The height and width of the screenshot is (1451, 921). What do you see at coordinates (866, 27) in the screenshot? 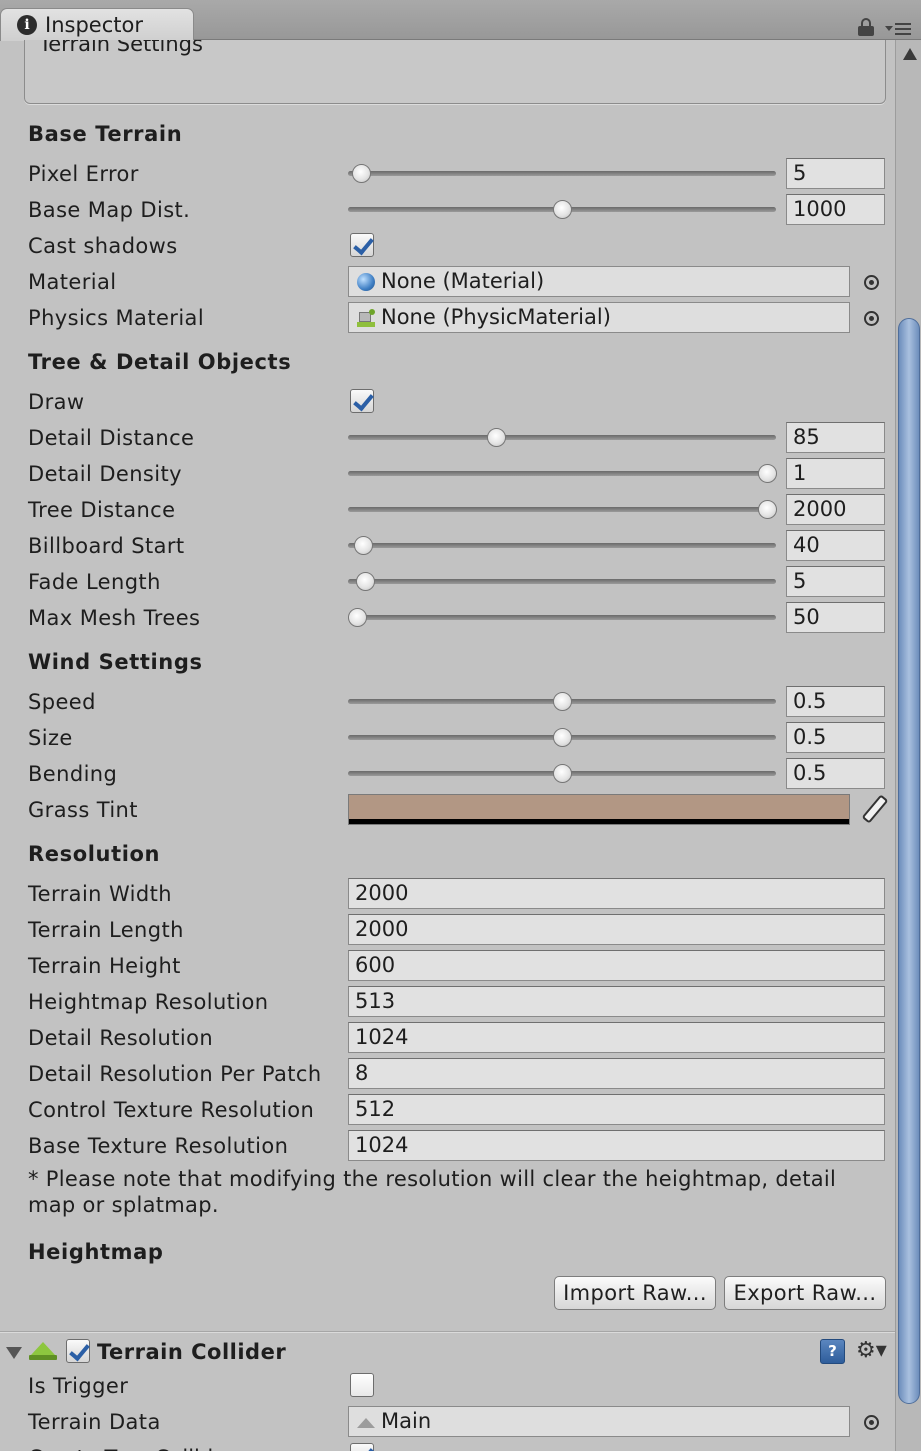
I see `lock-icon` at bounding box center [866, 27].